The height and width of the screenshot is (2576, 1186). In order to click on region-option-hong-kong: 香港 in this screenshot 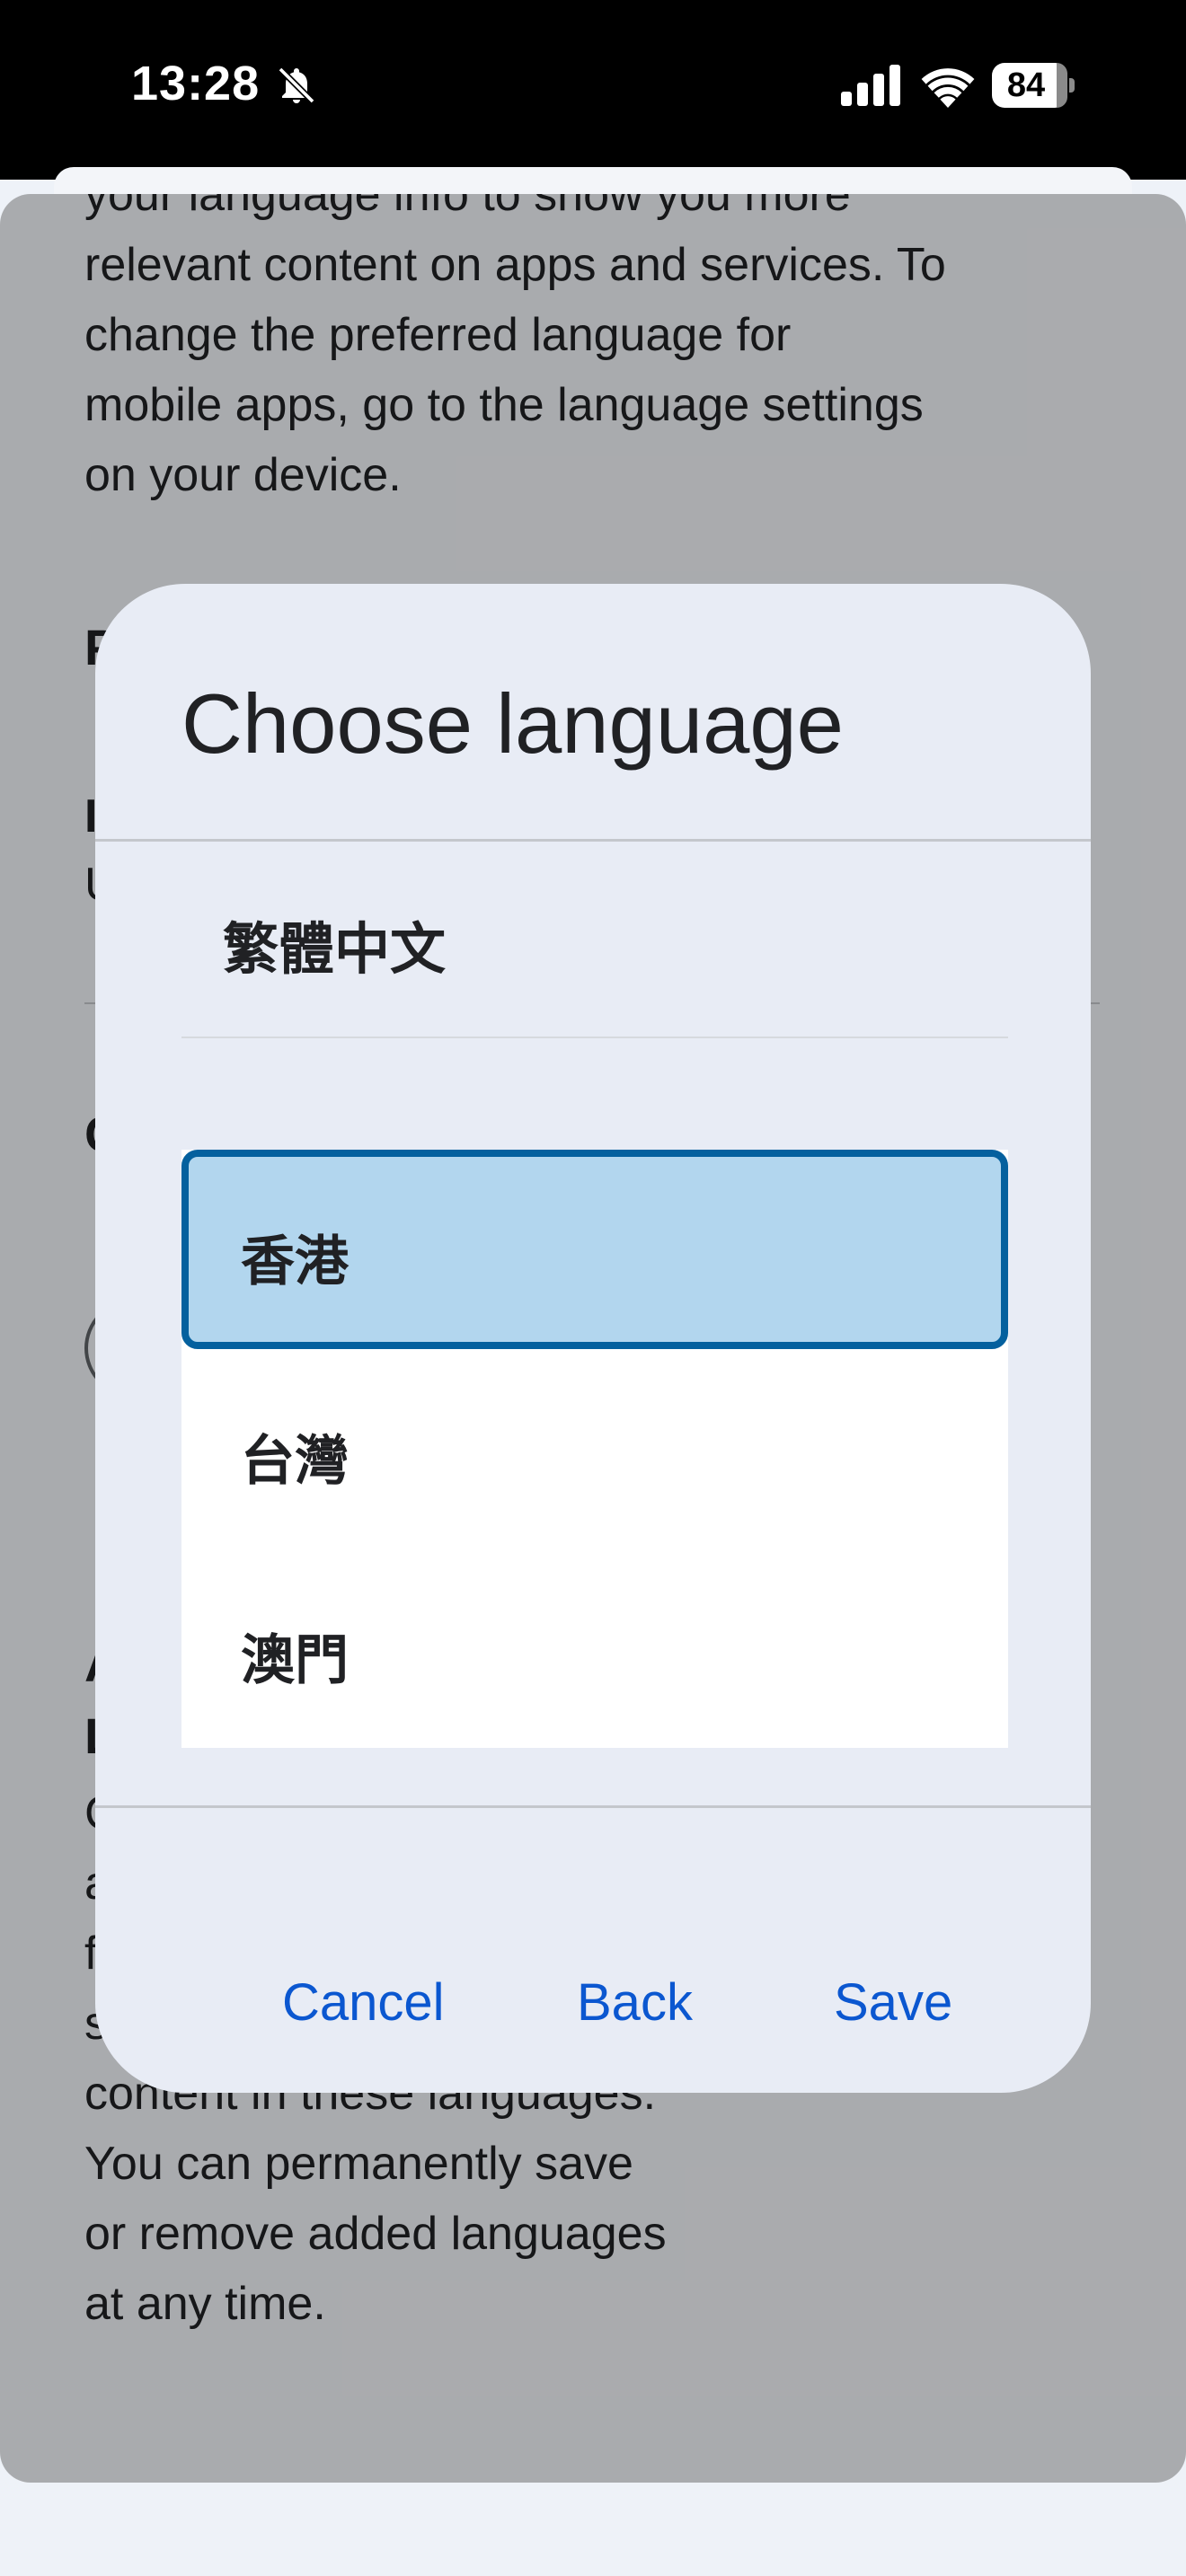, I will do `click(594, 1249)`.